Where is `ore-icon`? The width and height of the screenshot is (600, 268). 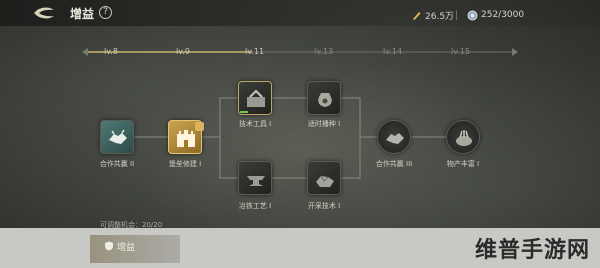 ore-icon is located at coordinates (325, 181).